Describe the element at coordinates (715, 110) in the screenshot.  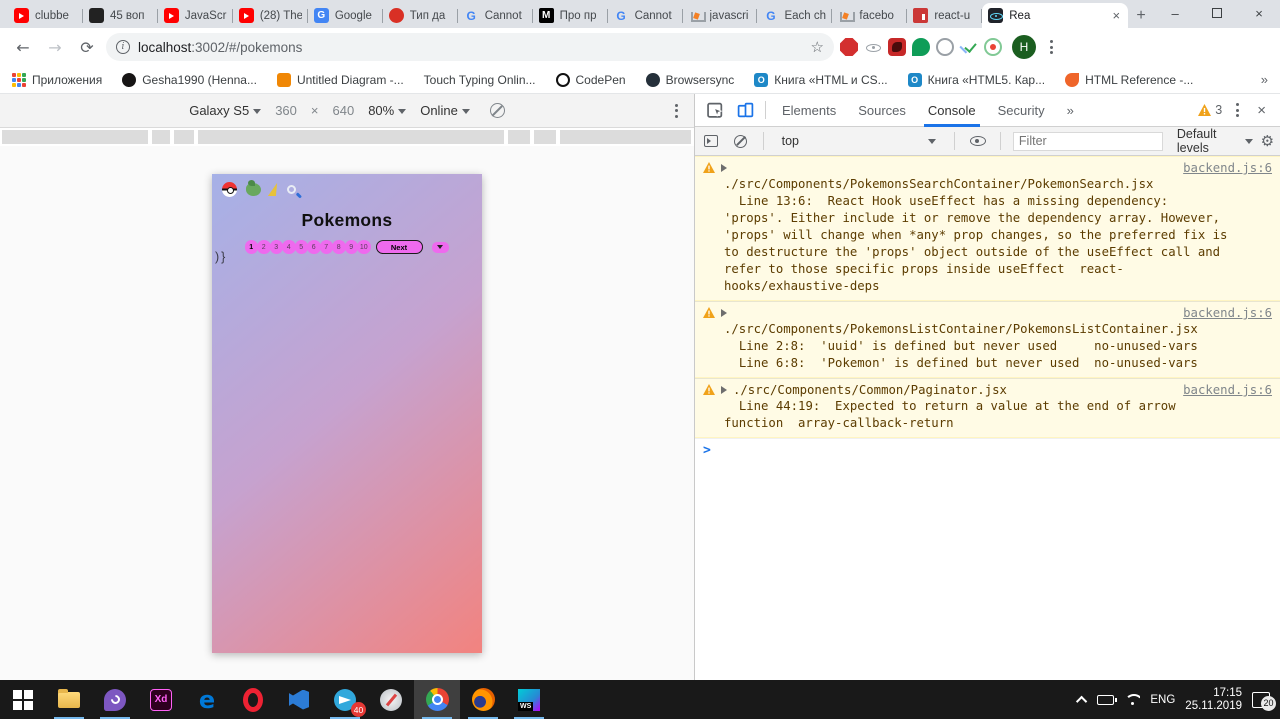
I see `inspect-element-icon` at that location.